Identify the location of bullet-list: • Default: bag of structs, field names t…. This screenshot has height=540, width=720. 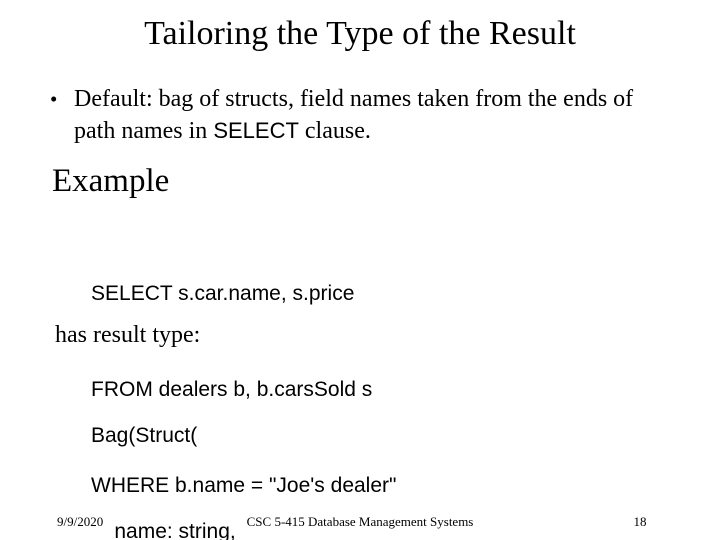
(360, 115).